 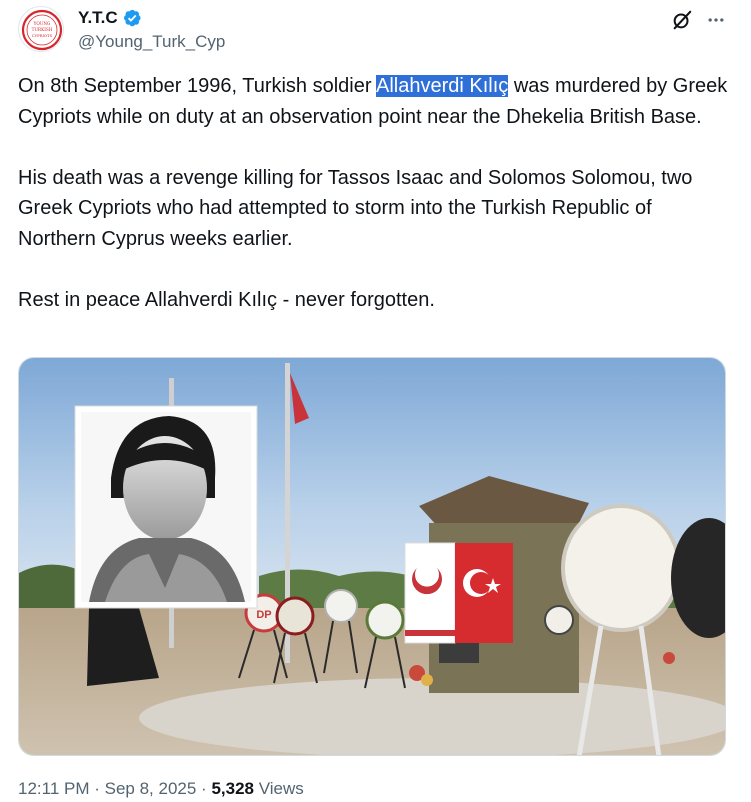 I want to click on wreath-dp-label: DP, so click(x=263, y=615).